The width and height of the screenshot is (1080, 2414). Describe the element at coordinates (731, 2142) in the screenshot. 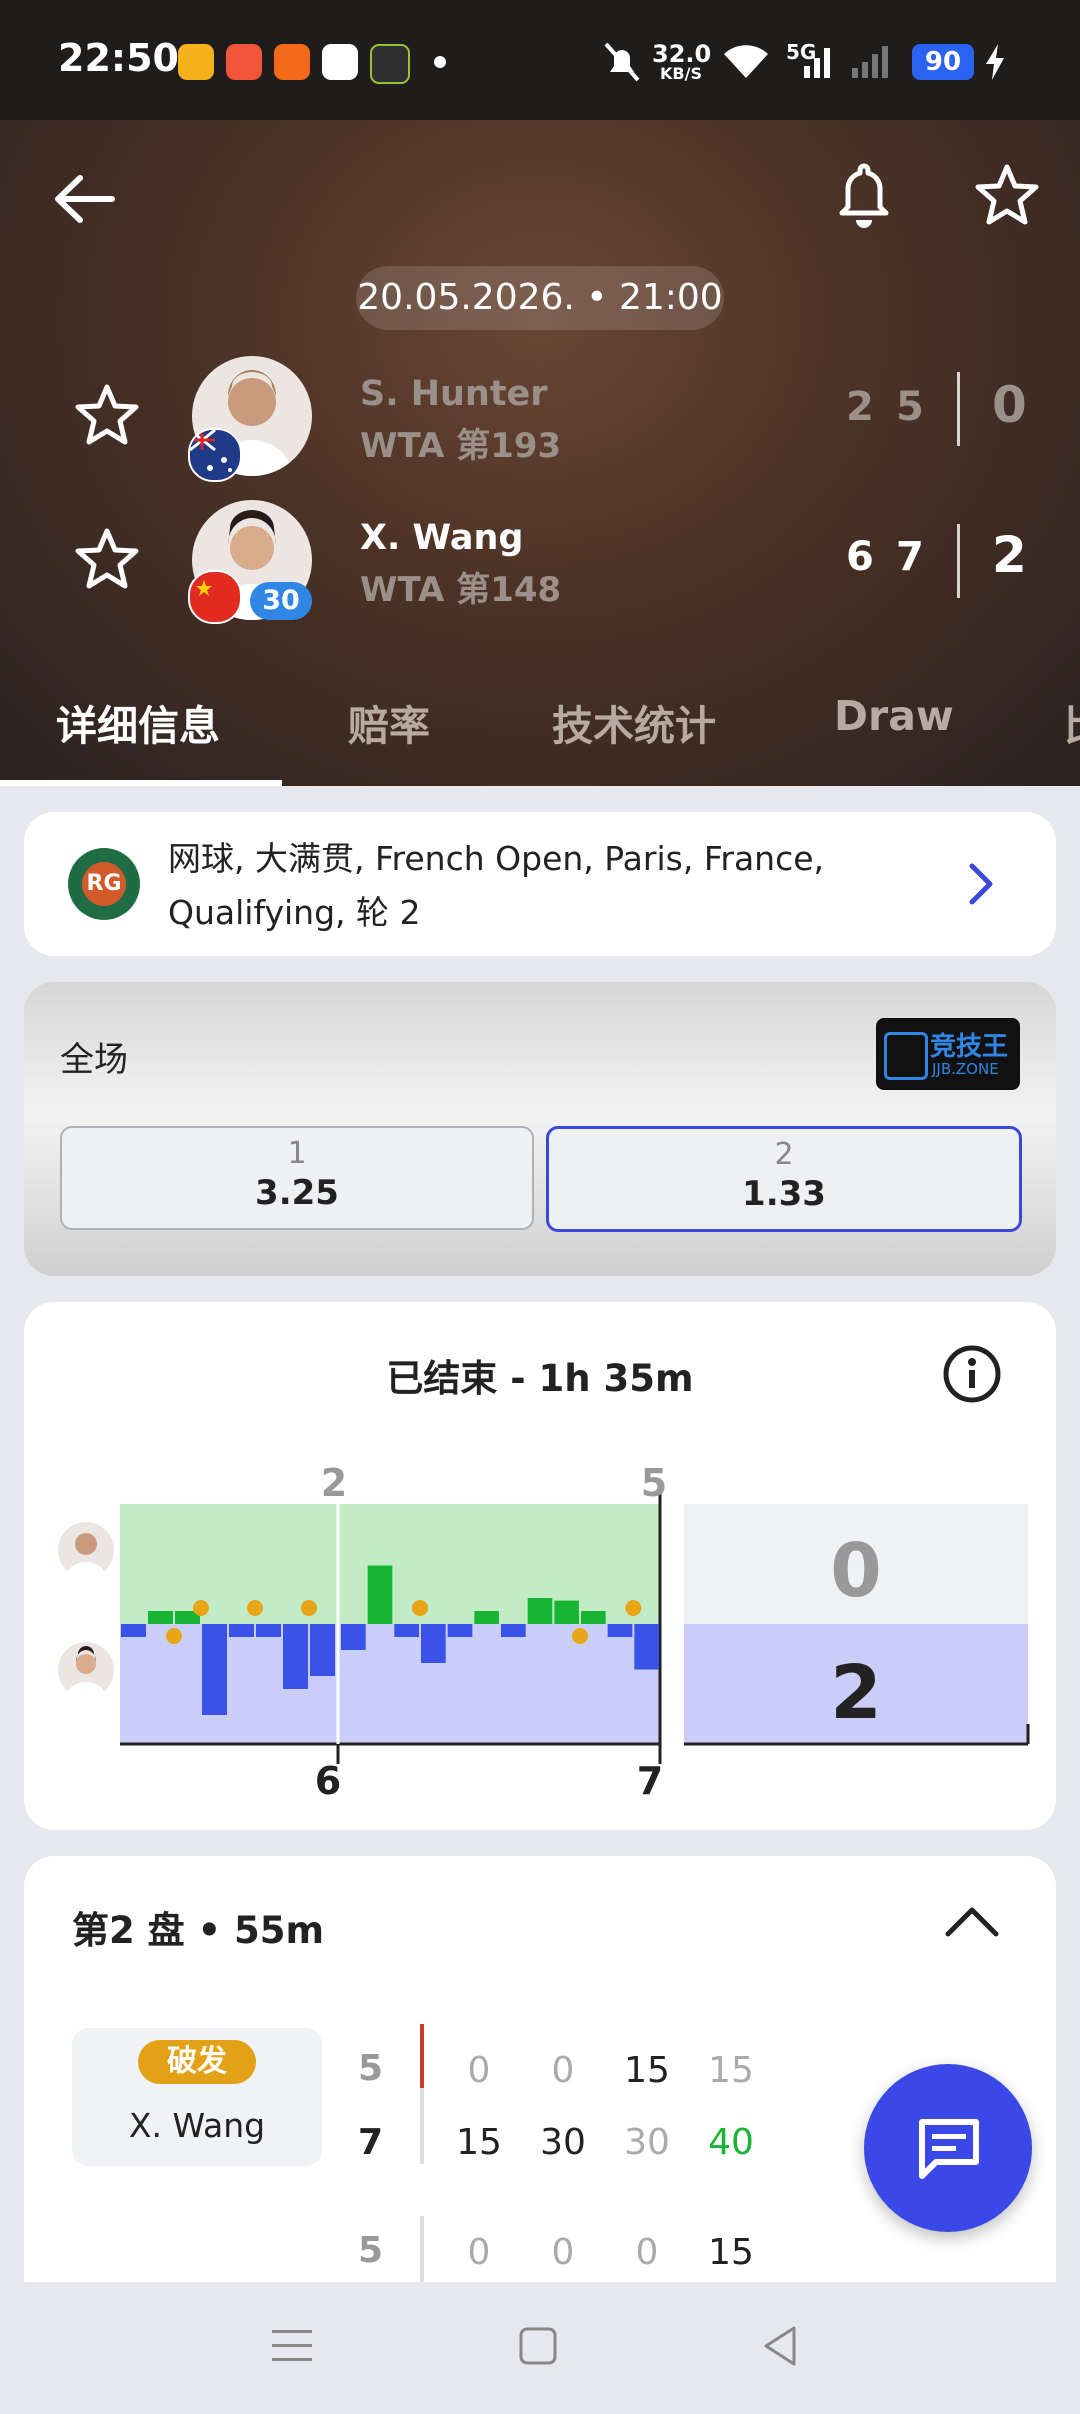

I see `point-bottom-4: 40` at that location.